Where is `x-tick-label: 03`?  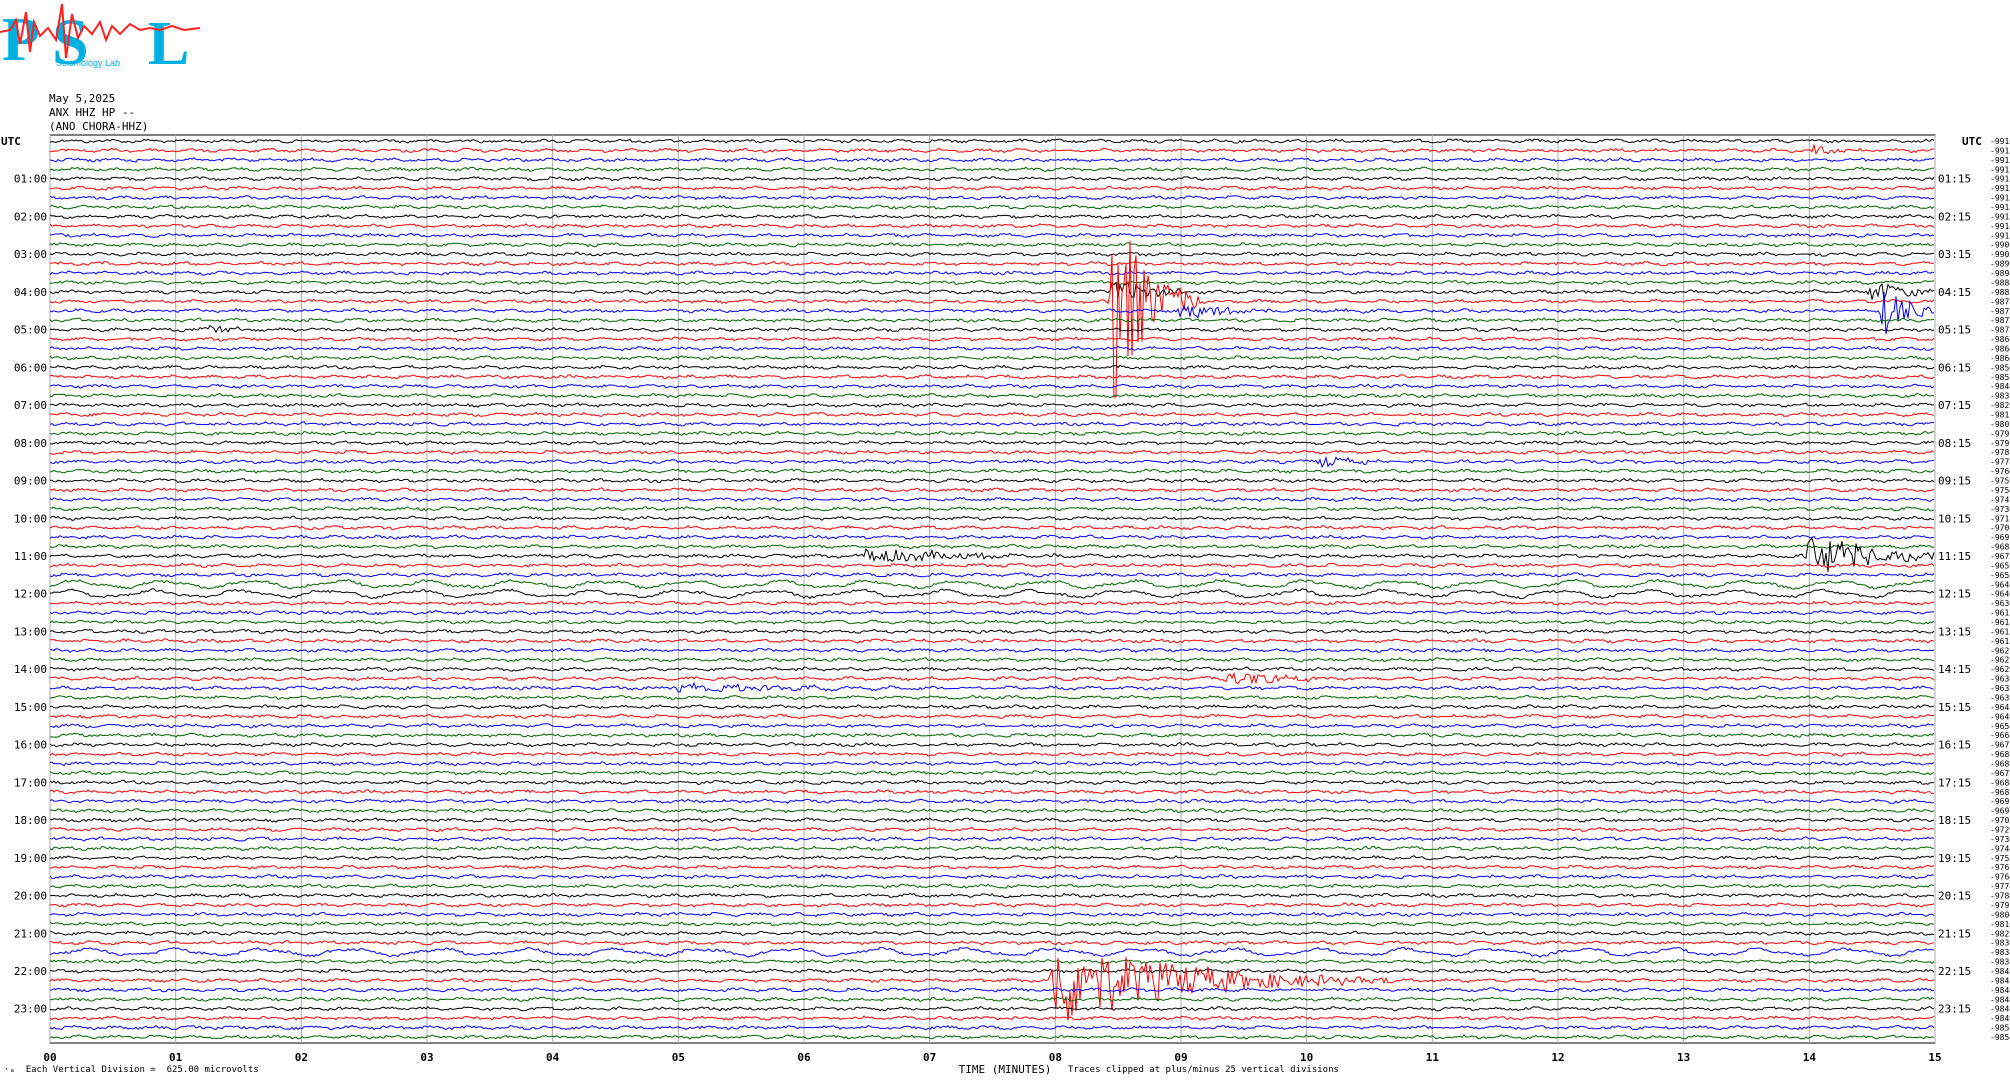
x-tick-label: 03 is located at coordinates (426, 1057).